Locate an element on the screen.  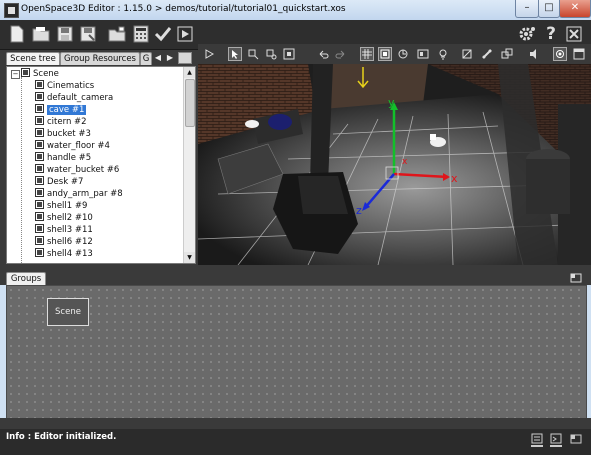
tree-item-label: handle #5 is located at coordinates (69, 158).